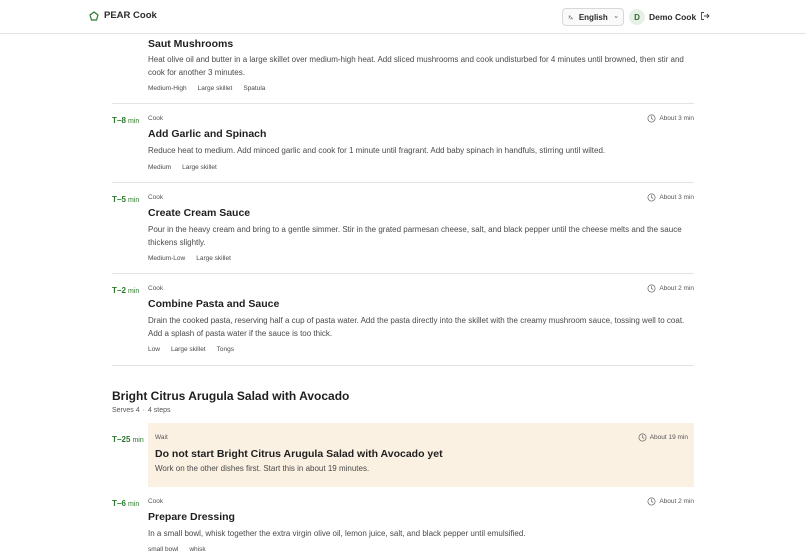 The height and width of the screenshot is (560, 806). What do you see at coordinates (167, 258) in the screenshot?
I see `tag-heat: Medium-Low` at bounding box center [167, 258].